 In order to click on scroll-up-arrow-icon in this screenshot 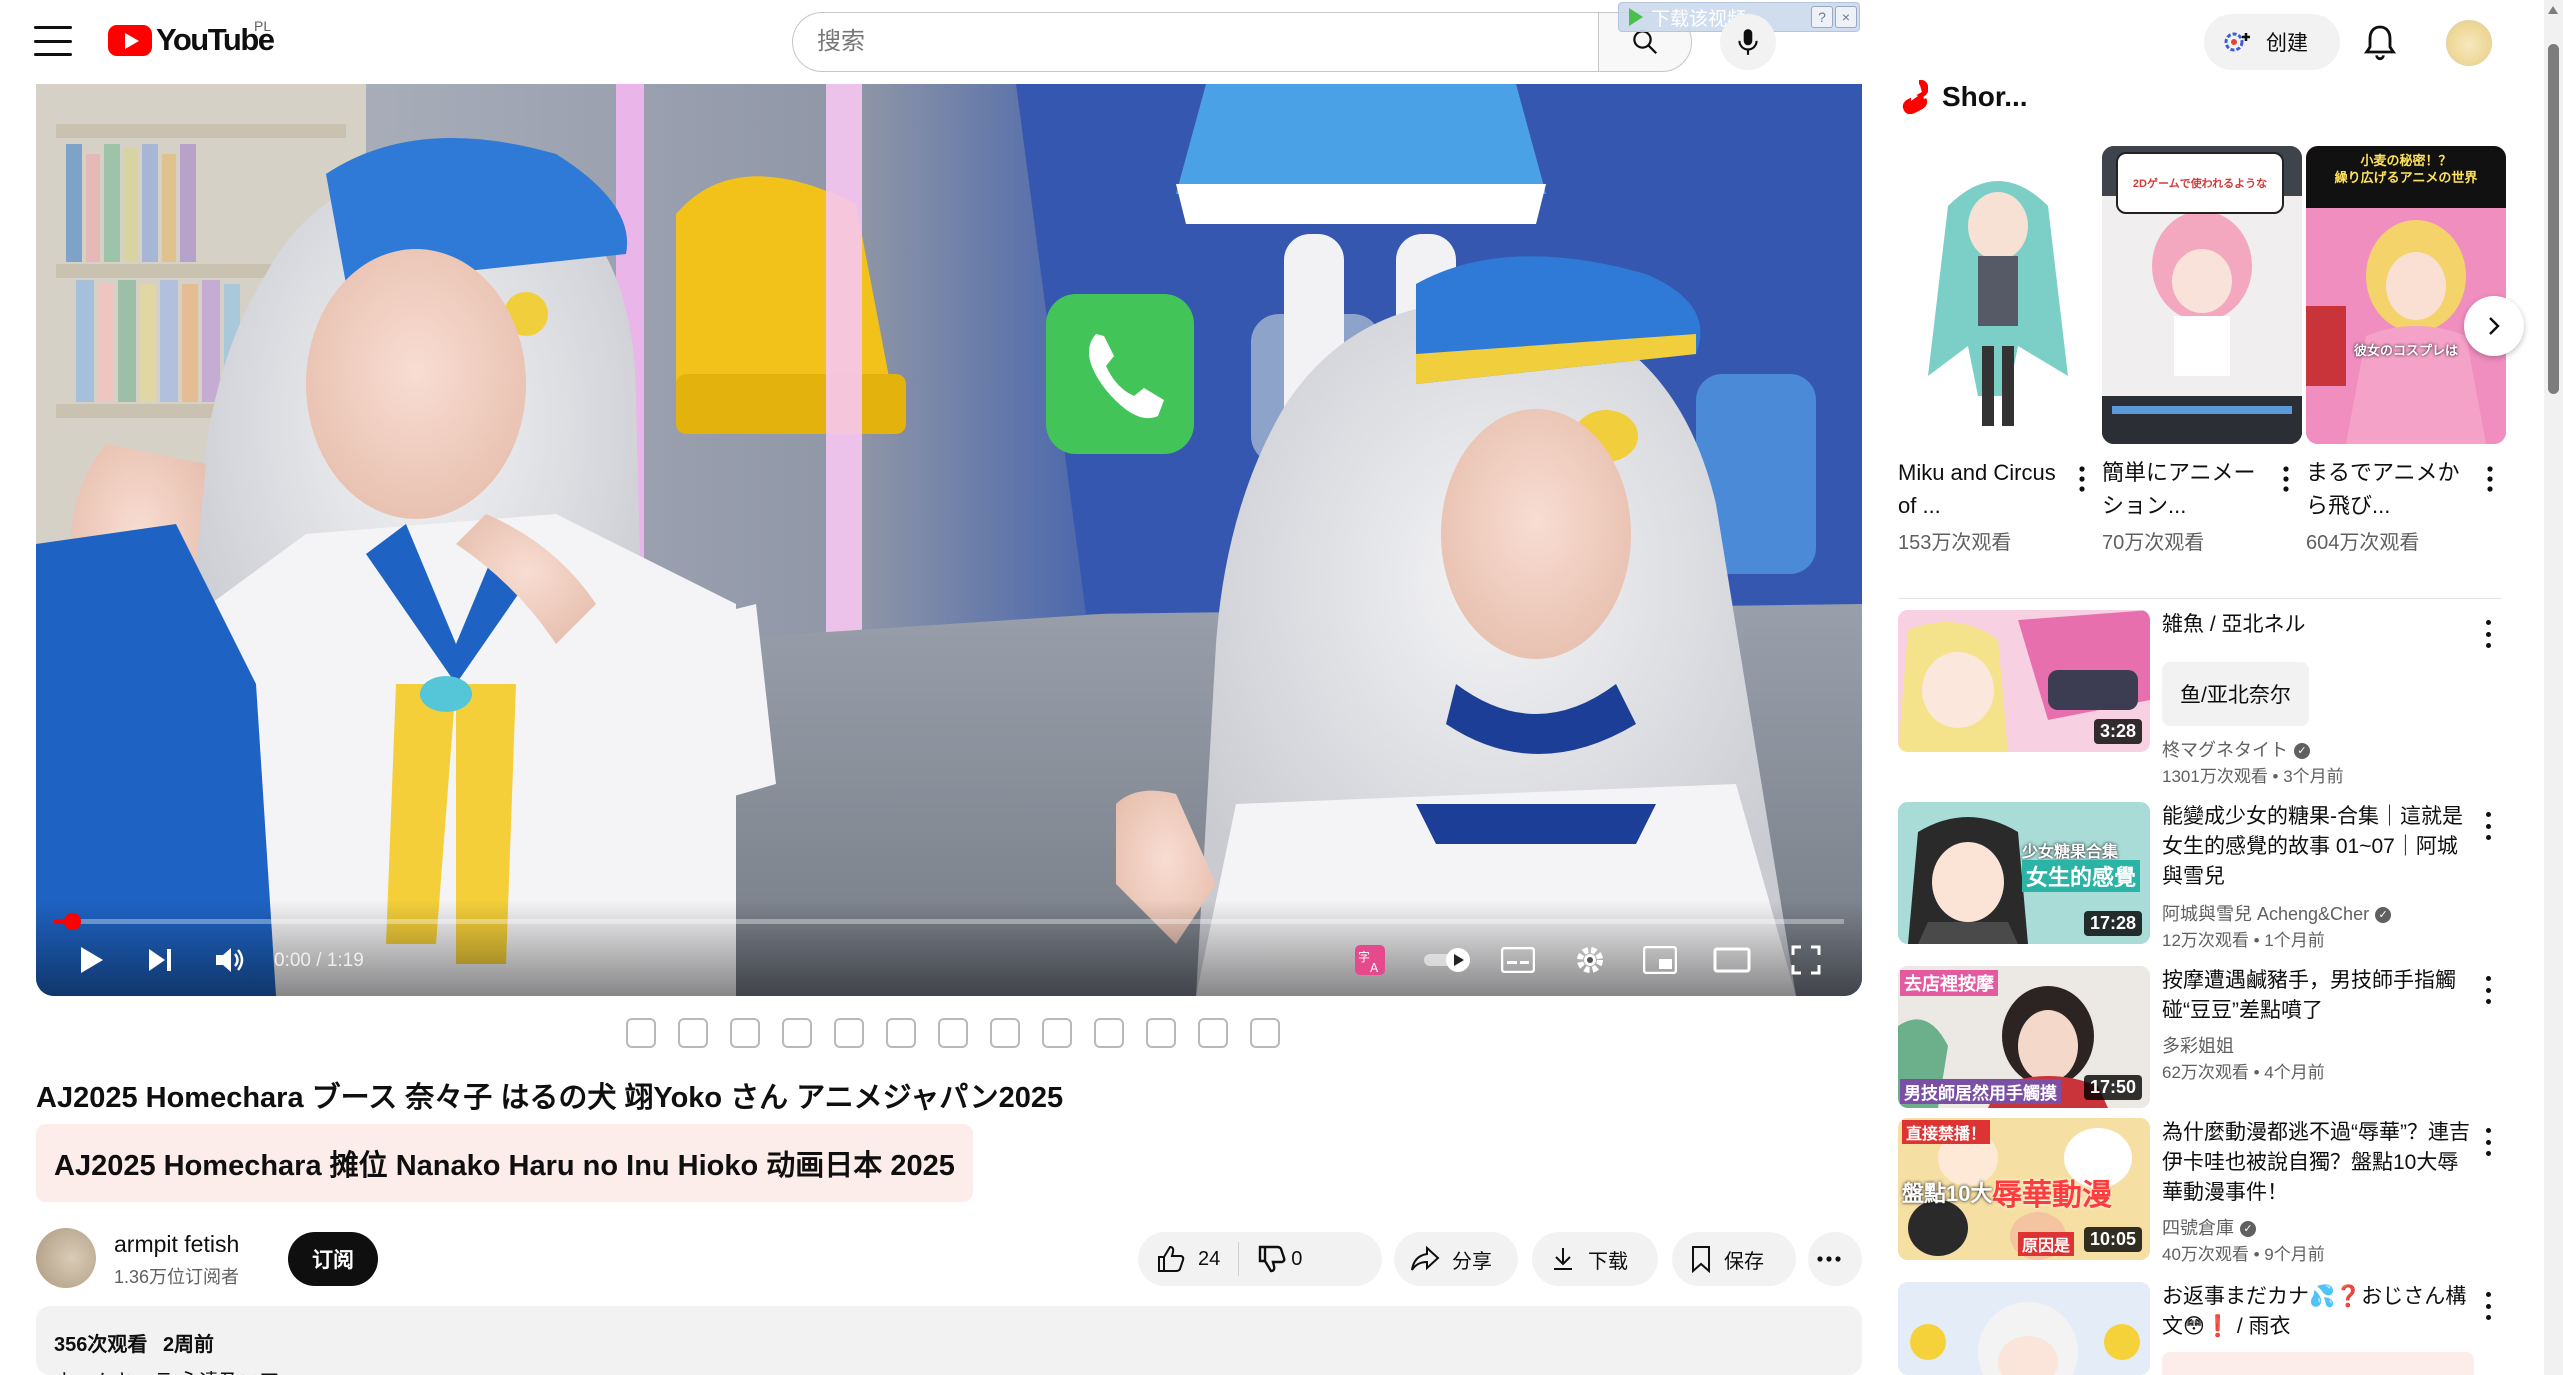, I will do `click(2553, 10)`.